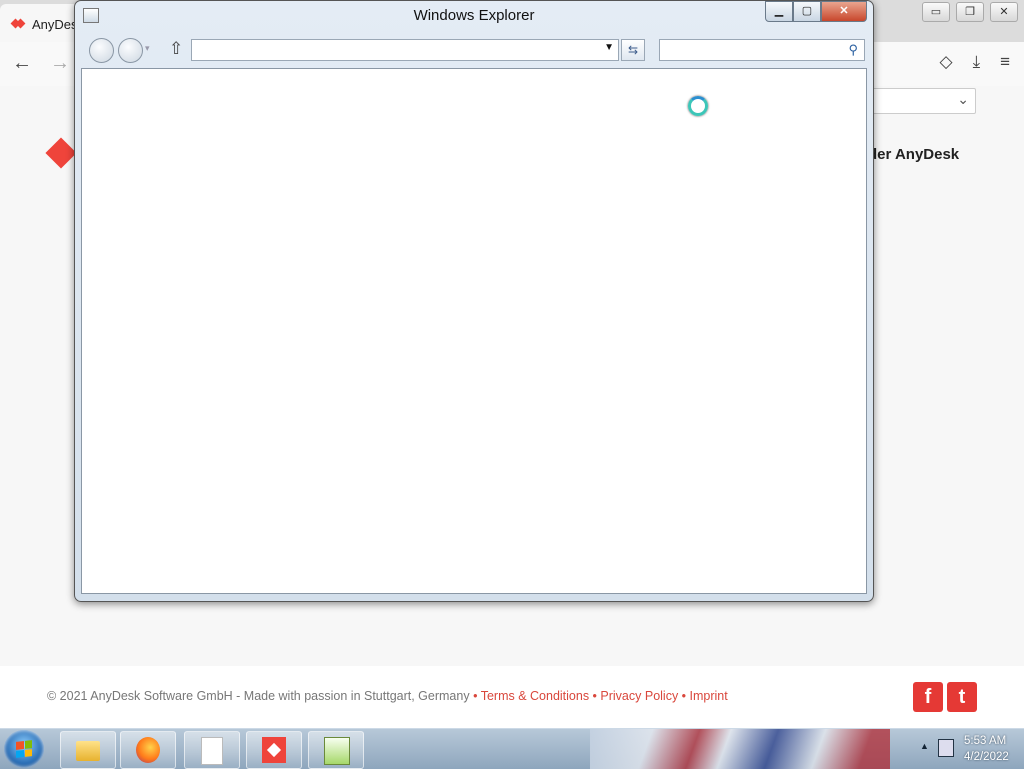  I want to click on minimize-button: ▁, so click(779, 11).